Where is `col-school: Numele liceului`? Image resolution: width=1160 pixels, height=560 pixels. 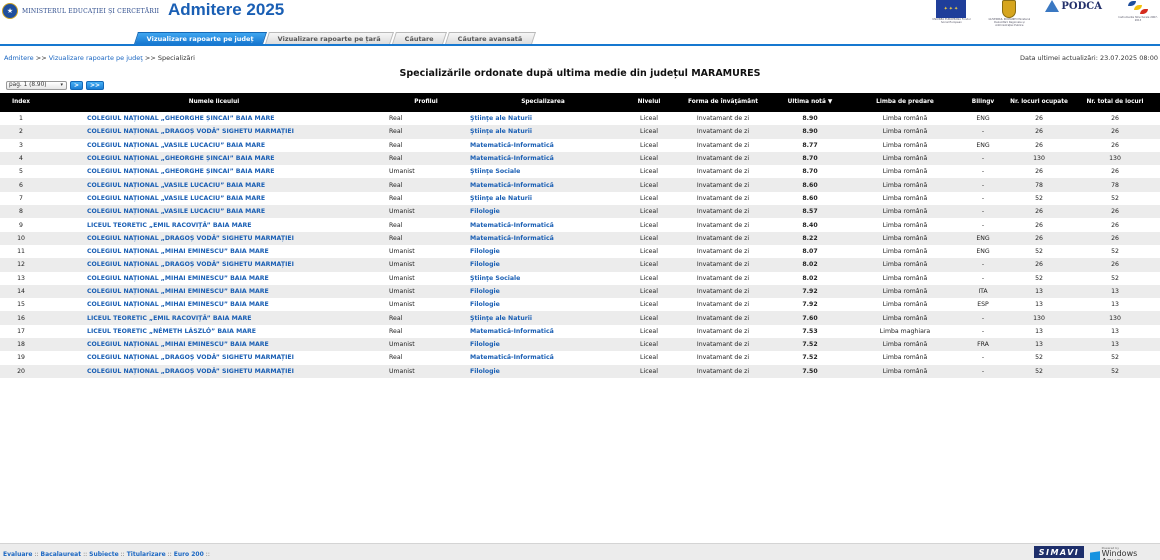 col-school: Numele liceului is located at coordinates (214, 102).